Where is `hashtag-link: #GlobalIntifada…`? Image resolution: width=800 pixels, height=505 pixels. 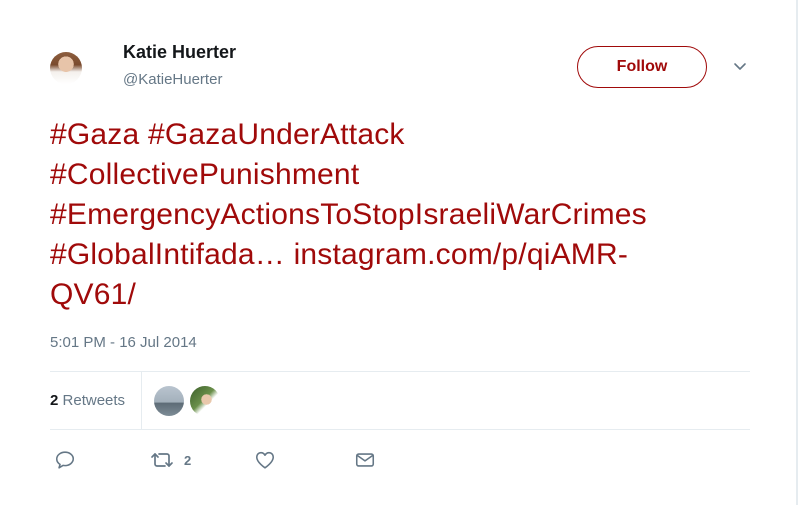
hashtag-link: #GlobalIntifada… is located at coordinates (167, 254).